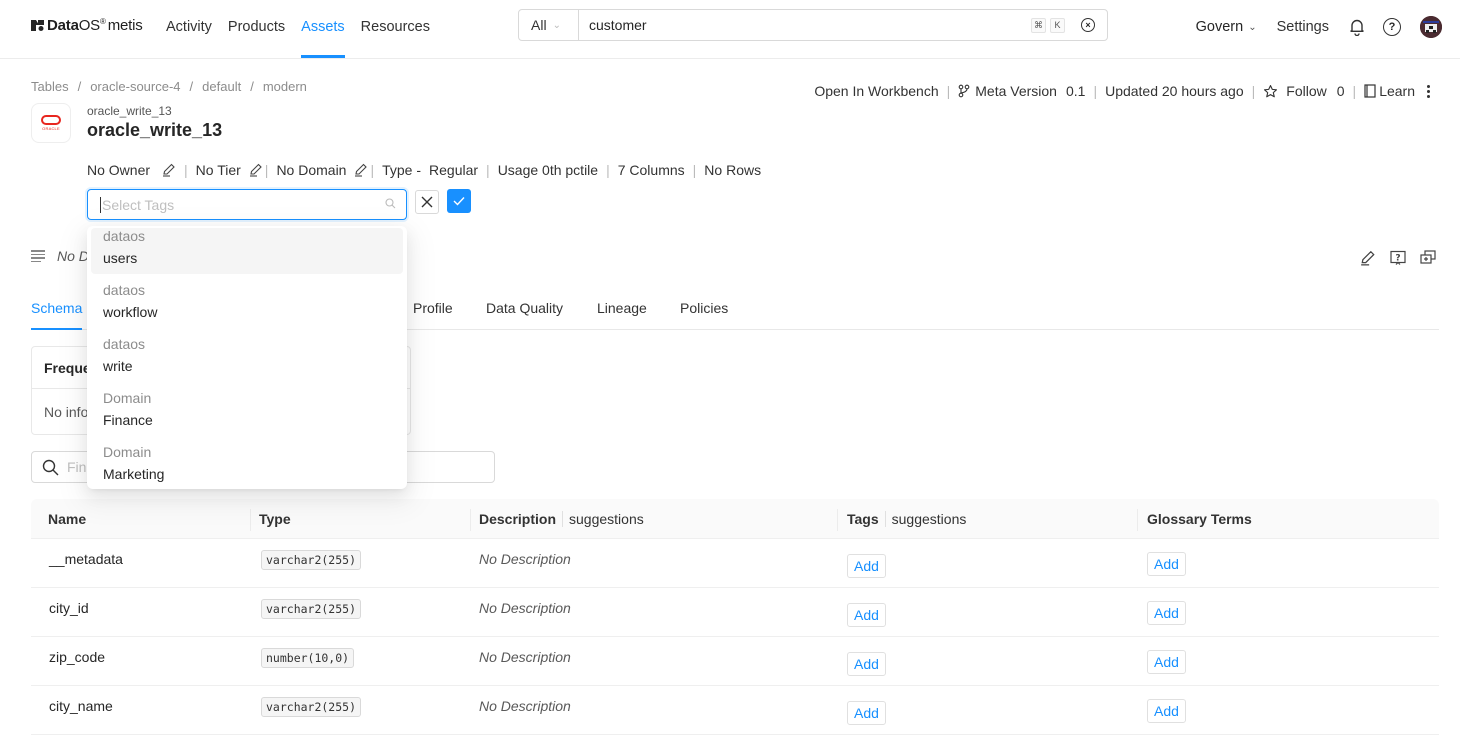 The height and width of the screenshot is (743, 1460). I want to click on nav-activity: Activity, so click(189, 29).